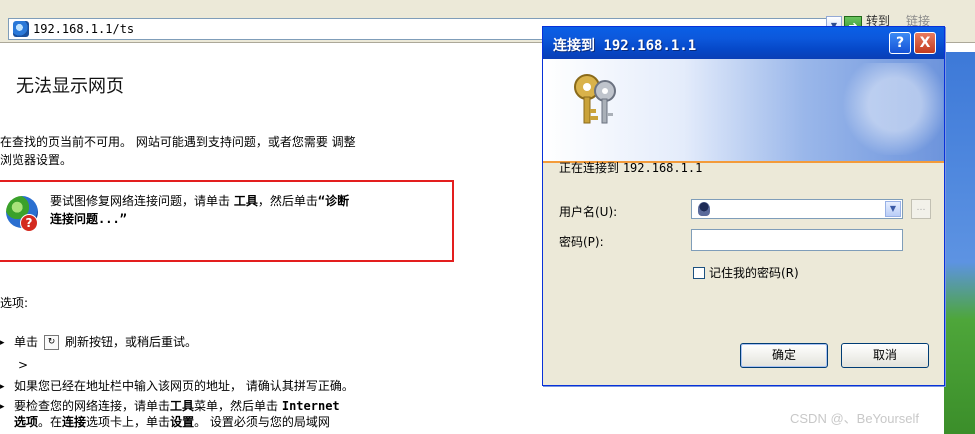 Image resolution: width=975 pixels, height=434 pixels. Describe the element at coordinates (287, 201) in the screenshot. I see `tip-text-mid: ，然后单击` at that location.